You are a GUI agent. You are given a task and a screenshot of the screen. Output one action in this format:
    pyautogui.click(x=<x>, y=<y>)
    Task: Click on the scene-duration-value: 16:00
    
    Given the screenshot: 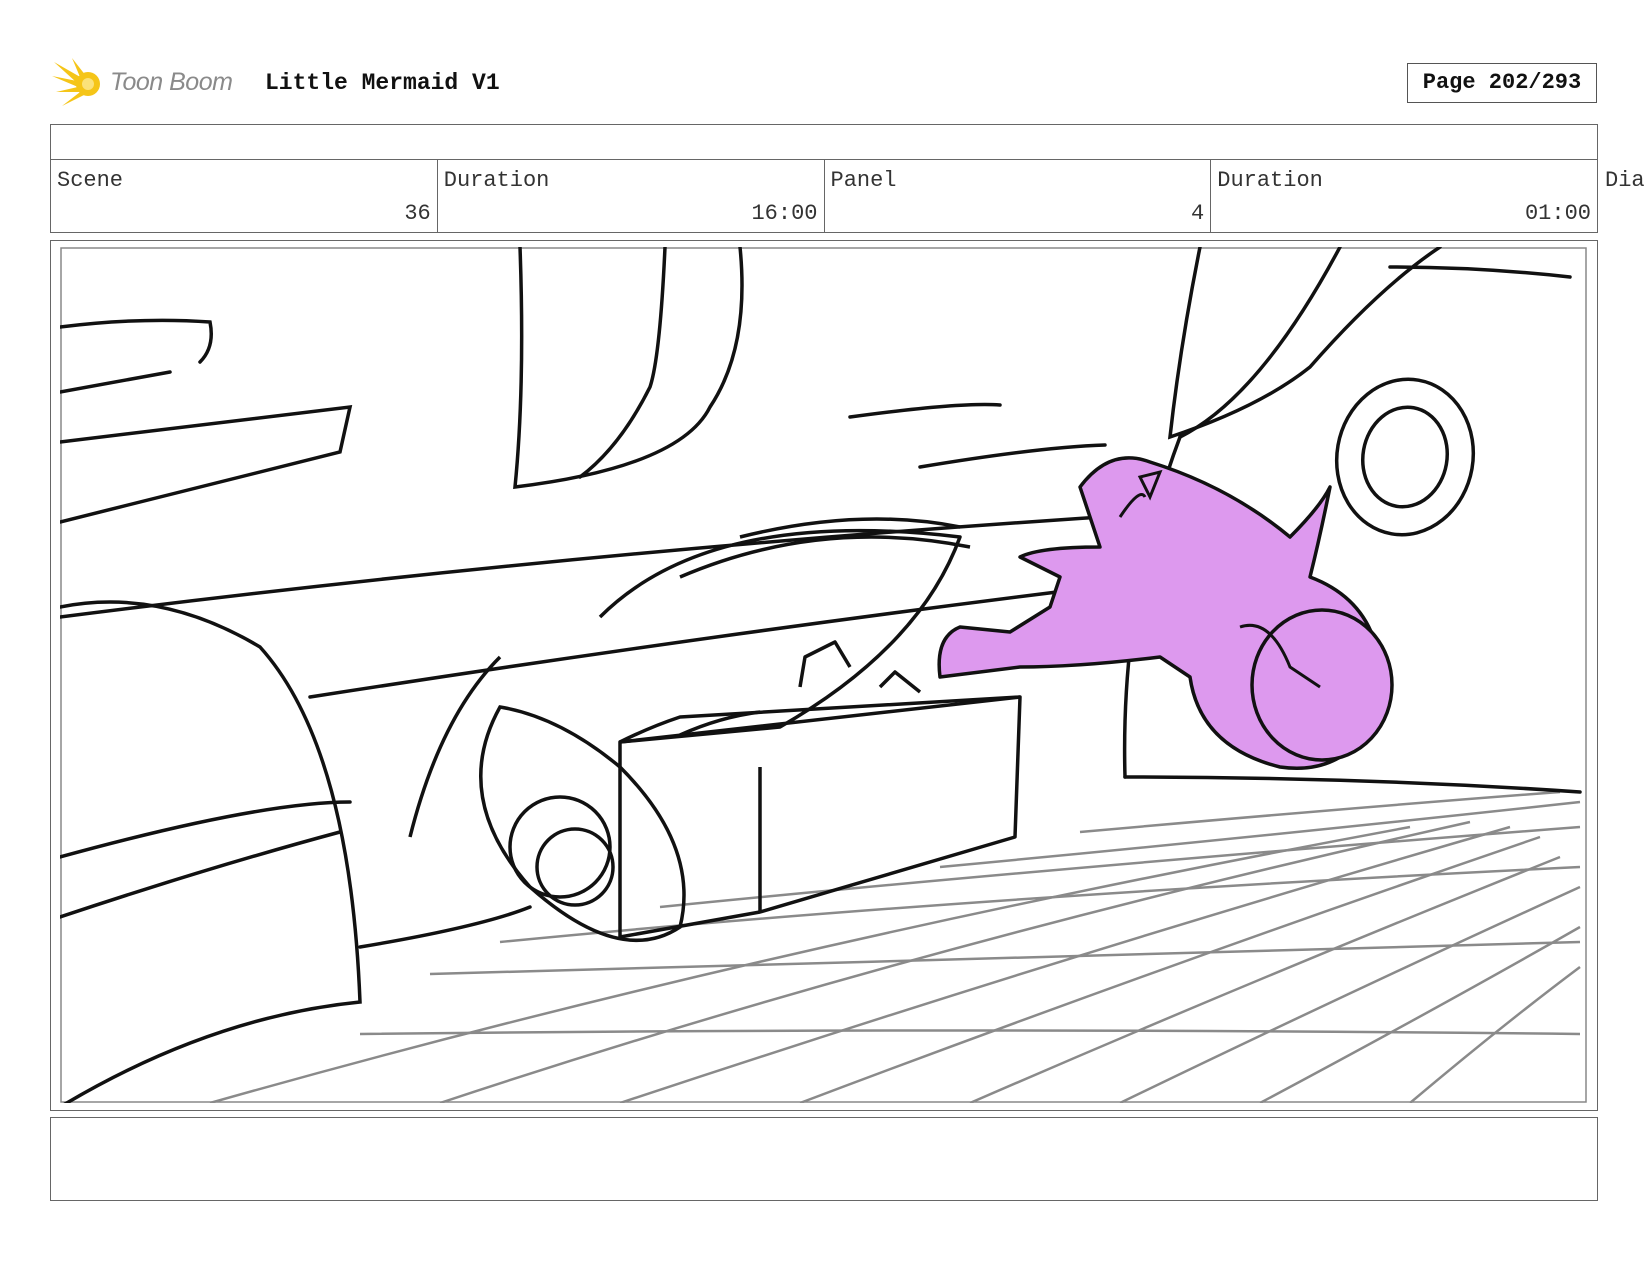 What is the action you would take?
    pyautogui.click(x=784, y=213)
    